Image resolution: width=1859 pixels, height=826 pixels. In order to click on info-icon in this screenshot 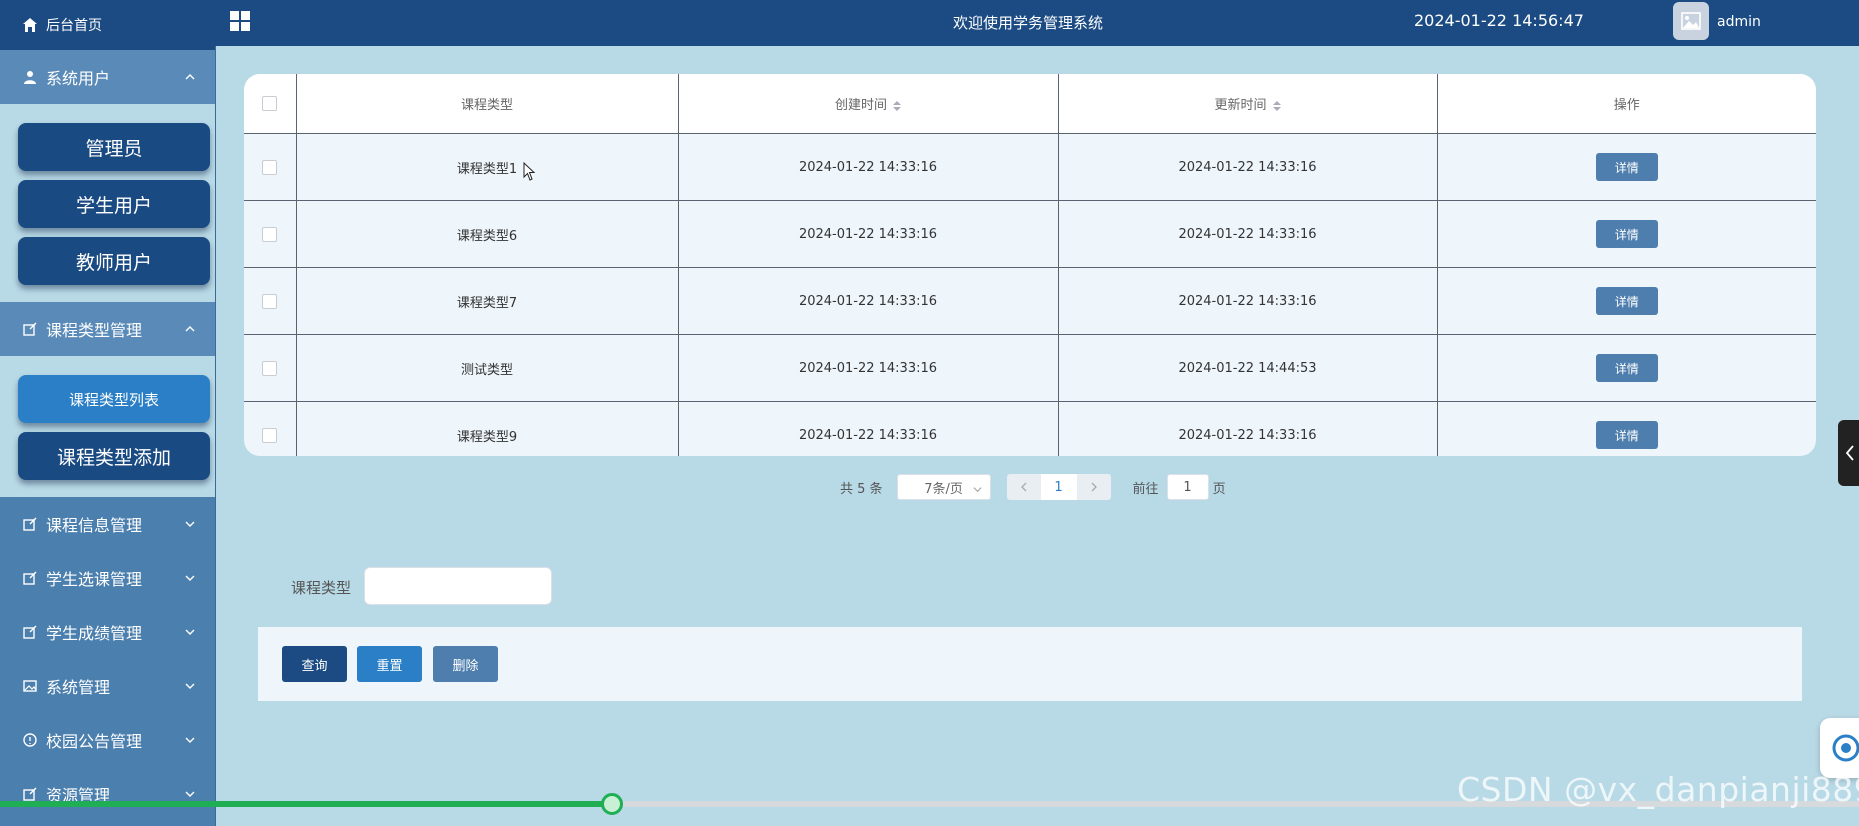, I will do `click(30, 740)`.